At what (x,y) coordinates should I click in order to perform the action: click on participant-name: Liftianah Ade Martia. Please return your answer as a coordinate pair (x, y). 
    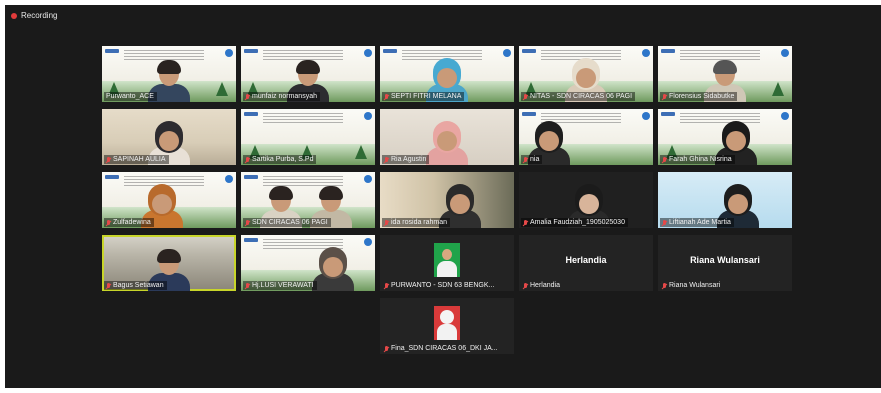
    Looking at the image, I should click on (700, 222).